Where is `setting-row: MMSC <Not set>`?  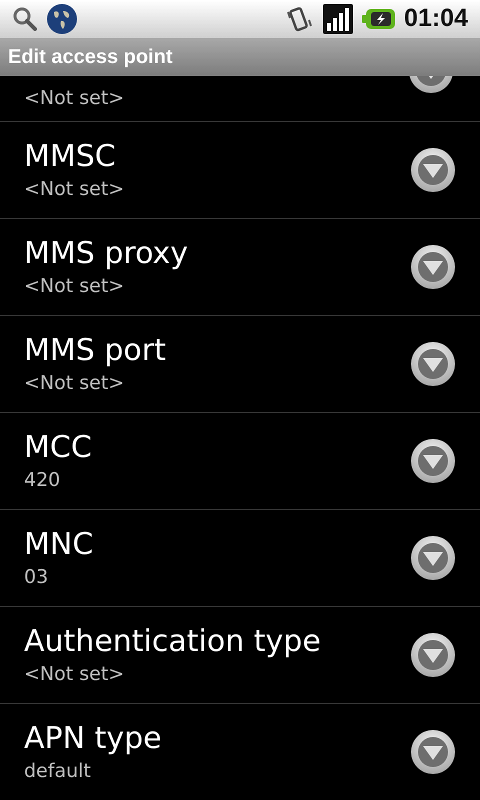
setting-row: MMSC <Not set> is located at coordinates (240, 170).